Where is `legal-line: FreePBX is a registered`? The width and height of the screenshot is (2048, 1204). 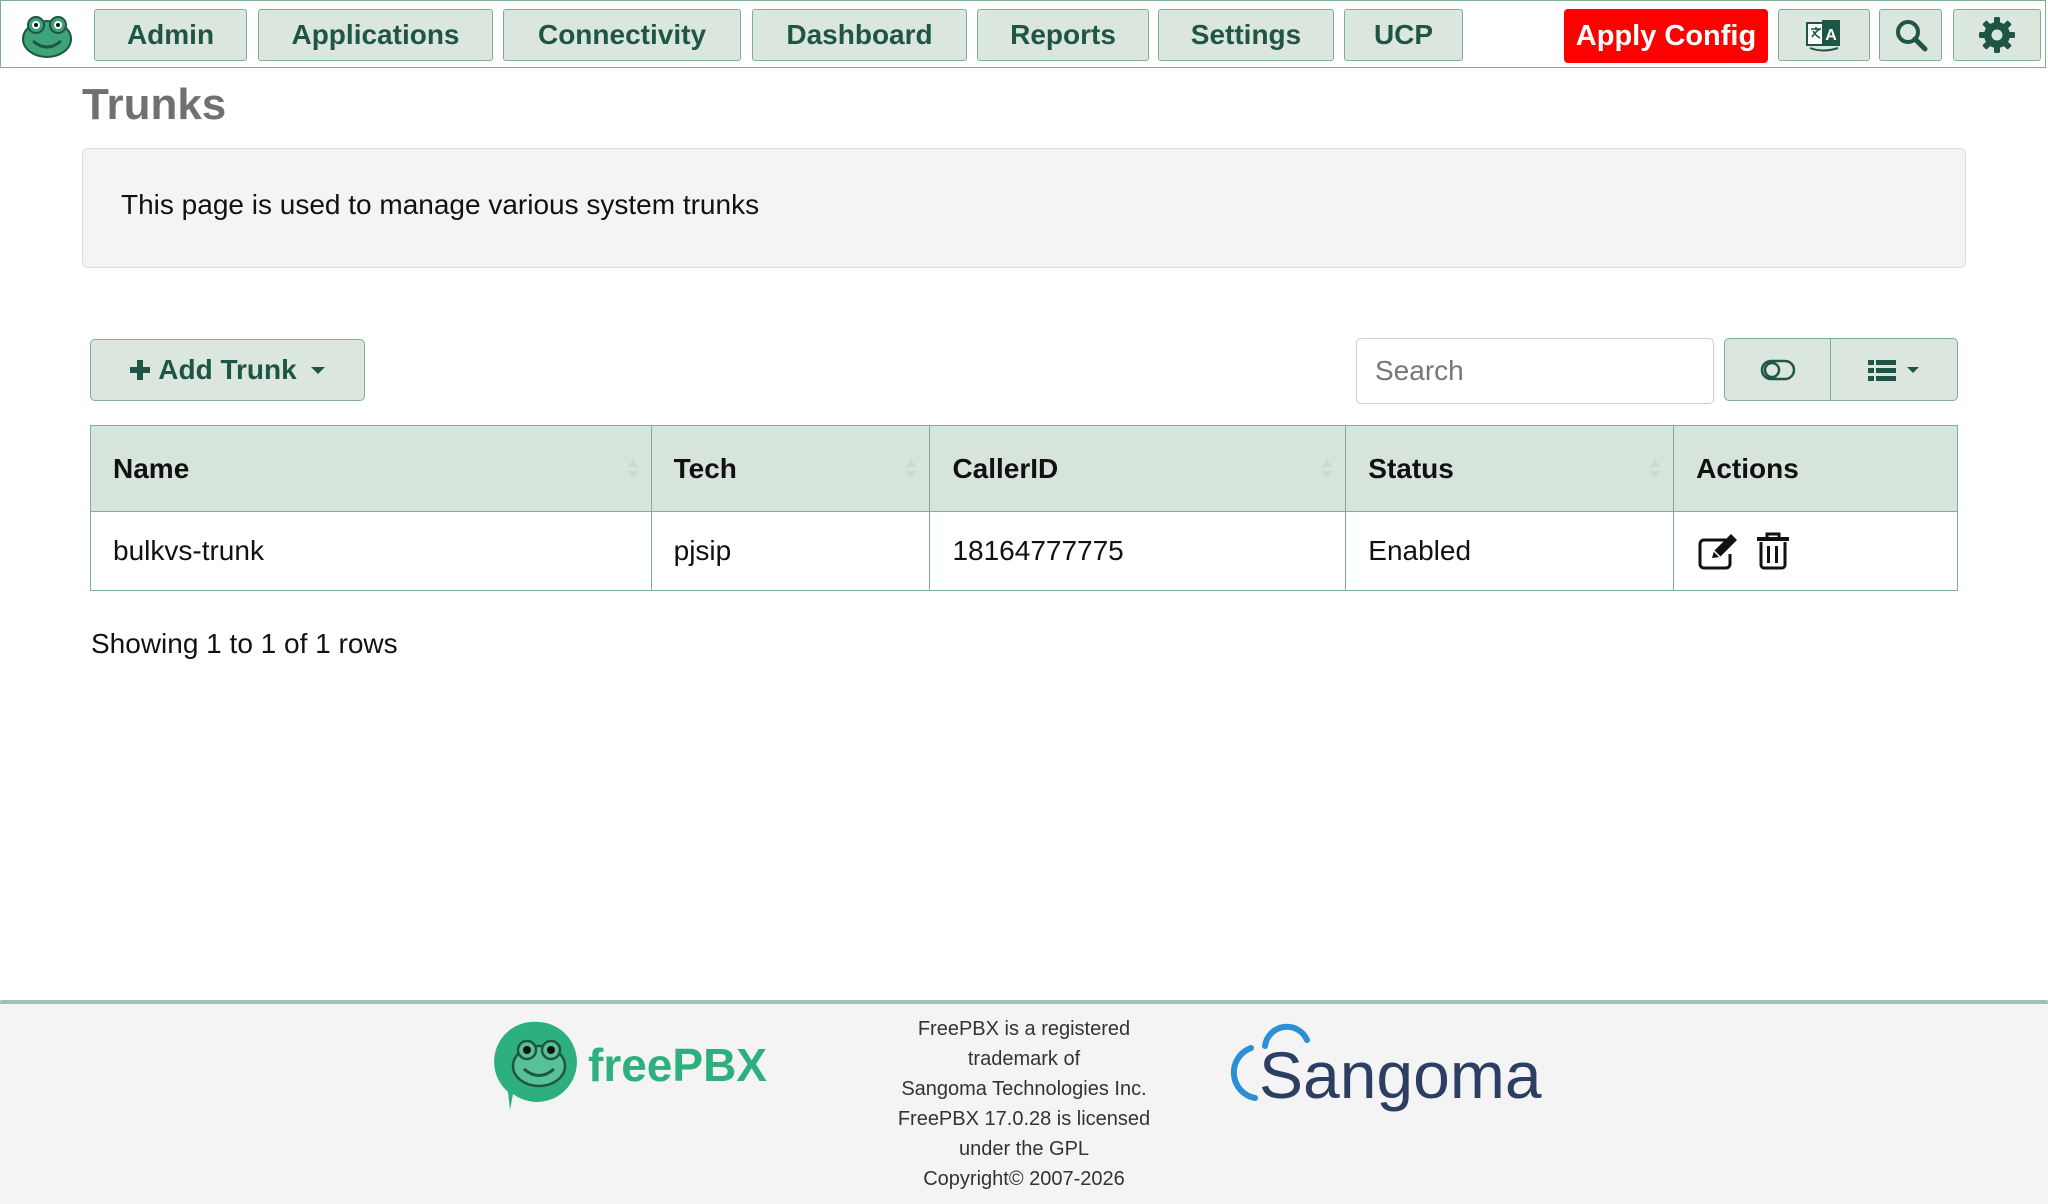
legal-line: FreePBX is a registered is located at coordinates (1024, 1029).